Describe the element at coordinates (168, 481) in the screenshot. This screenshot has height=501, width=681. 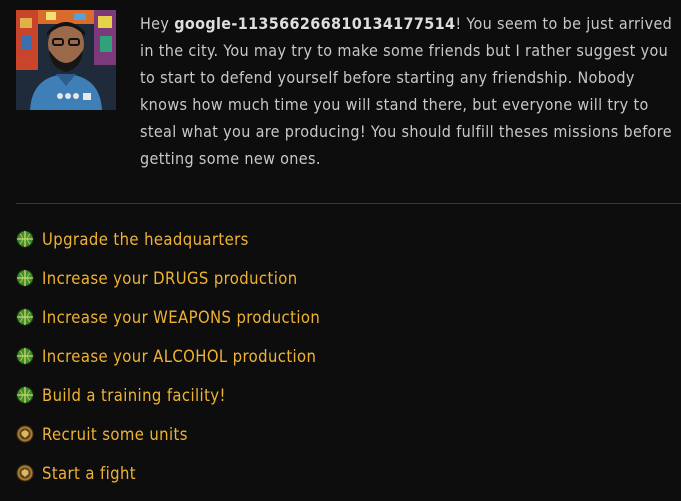
I see `mission-item: Start a fight` at that location.